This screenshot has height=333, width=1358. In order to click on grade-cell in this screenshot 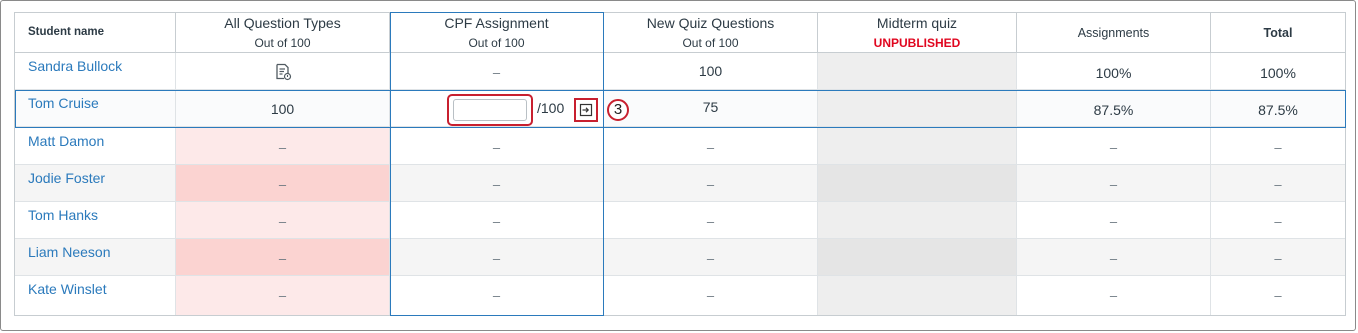, I will do `click(283, 71)`.